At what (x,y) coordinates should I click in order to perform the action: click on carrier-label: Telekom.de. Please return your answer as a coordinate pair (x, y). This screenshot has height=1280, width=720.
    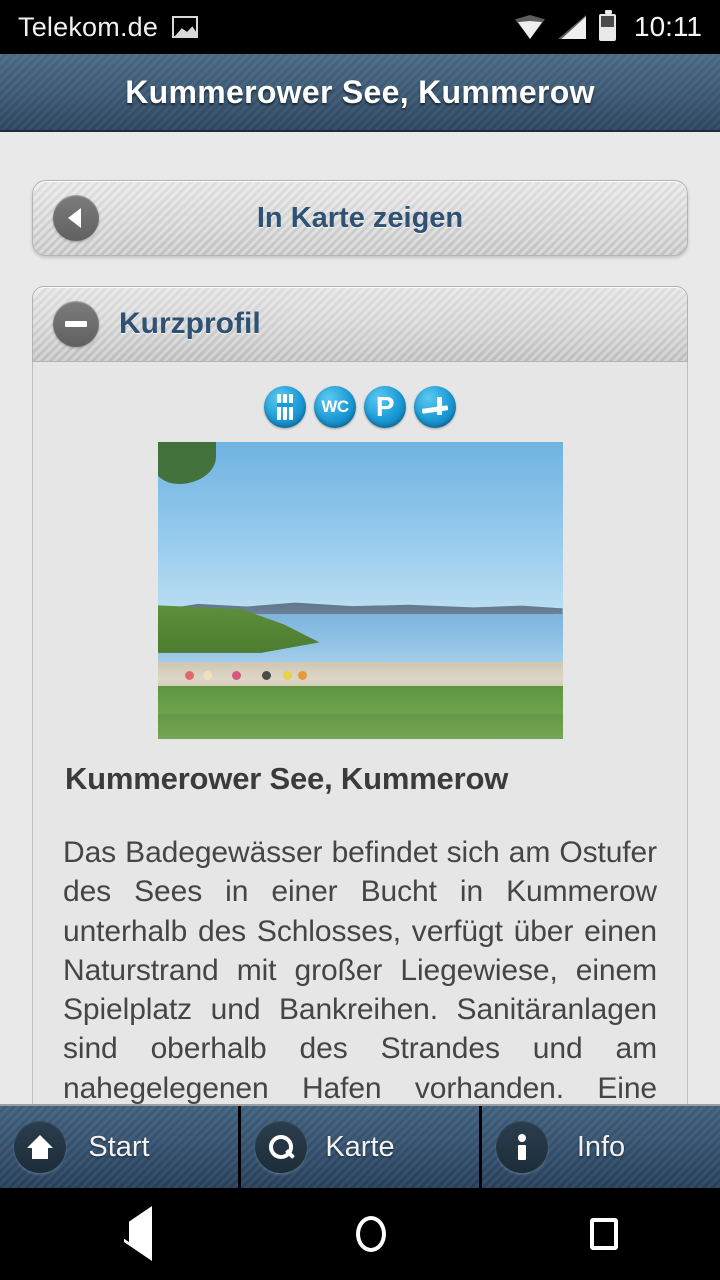
    Looking at the image, I should click on (88, 26).